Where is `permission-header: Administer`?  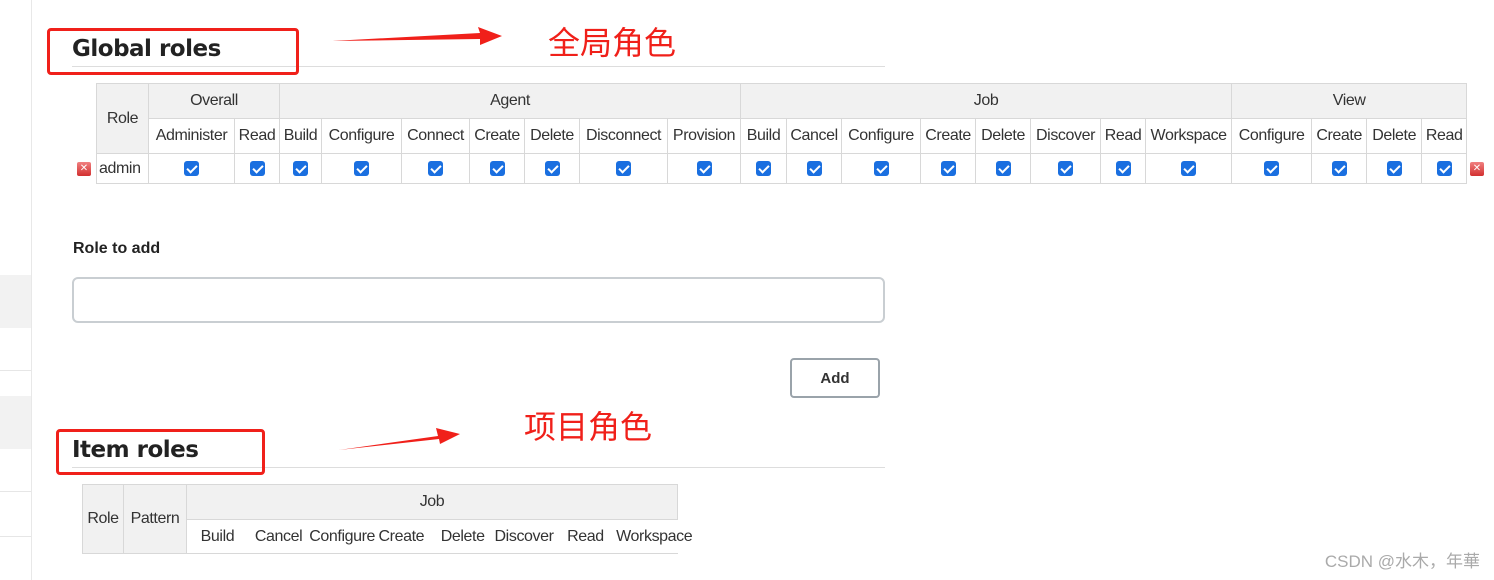 permission-header: Administer is located at coordinates (191, 136).